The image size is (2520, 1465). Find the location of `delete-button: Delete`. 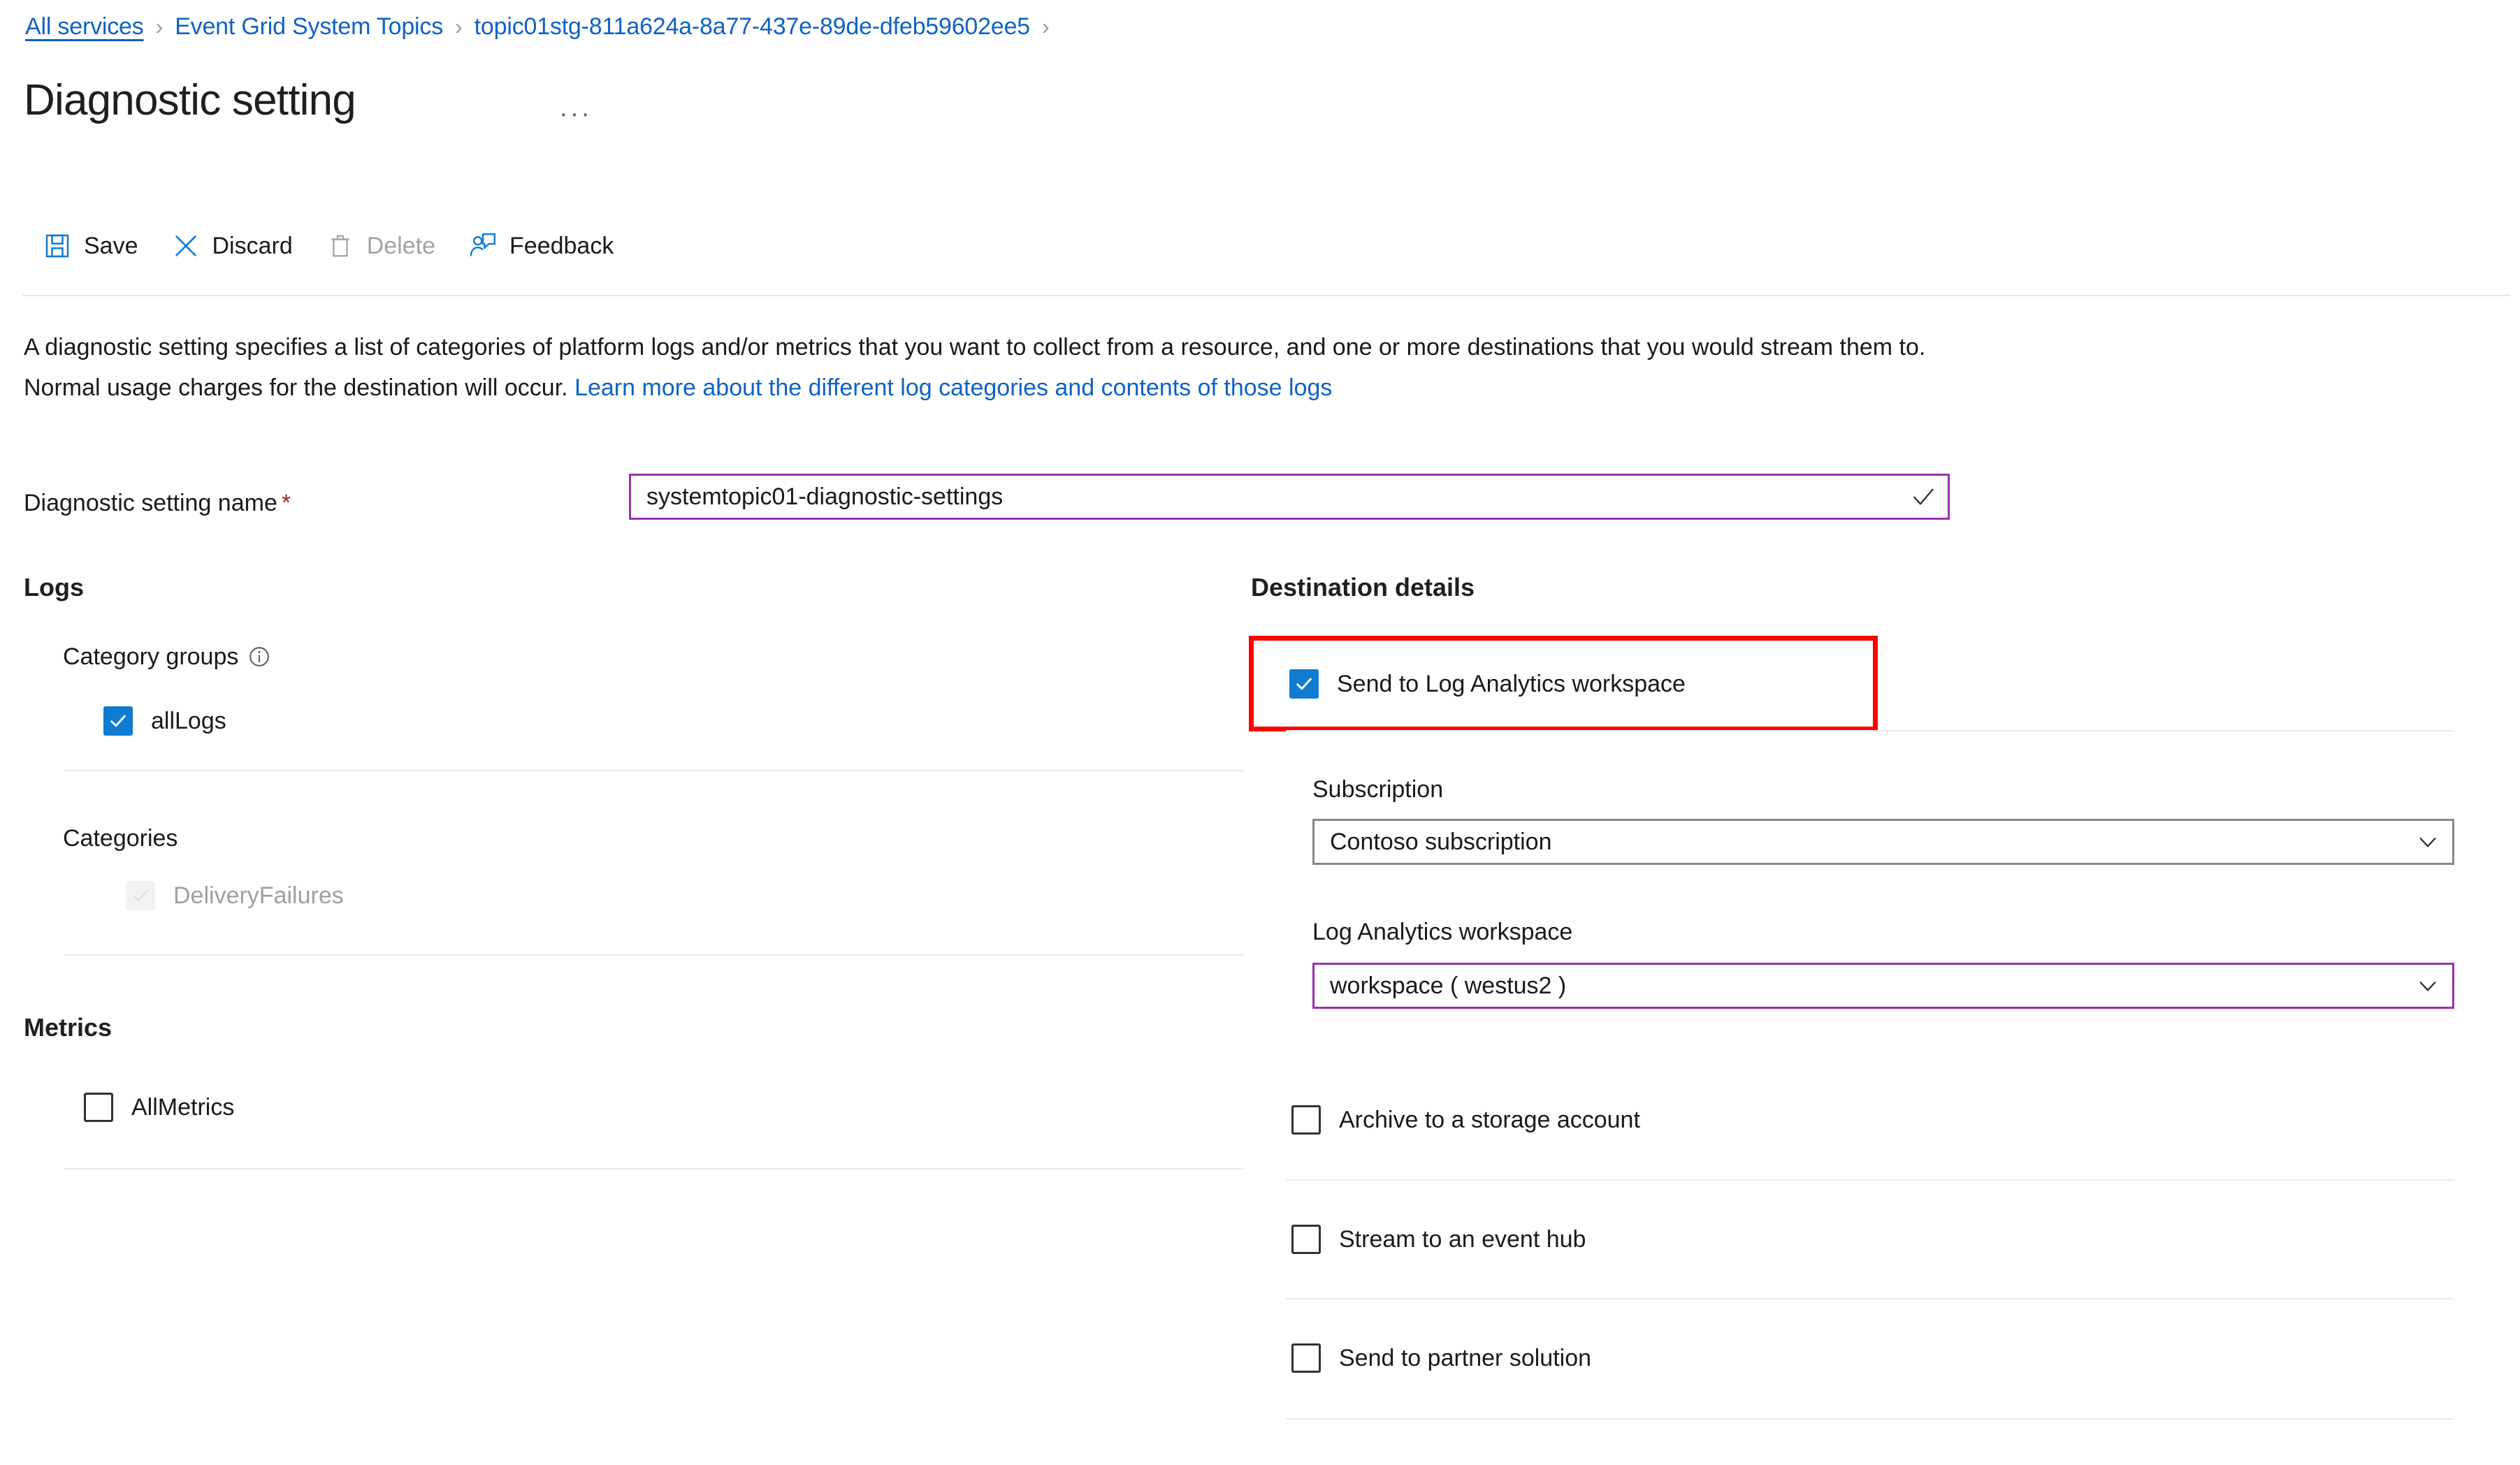

delete-button: Delete is located at coordinates (380, 246).